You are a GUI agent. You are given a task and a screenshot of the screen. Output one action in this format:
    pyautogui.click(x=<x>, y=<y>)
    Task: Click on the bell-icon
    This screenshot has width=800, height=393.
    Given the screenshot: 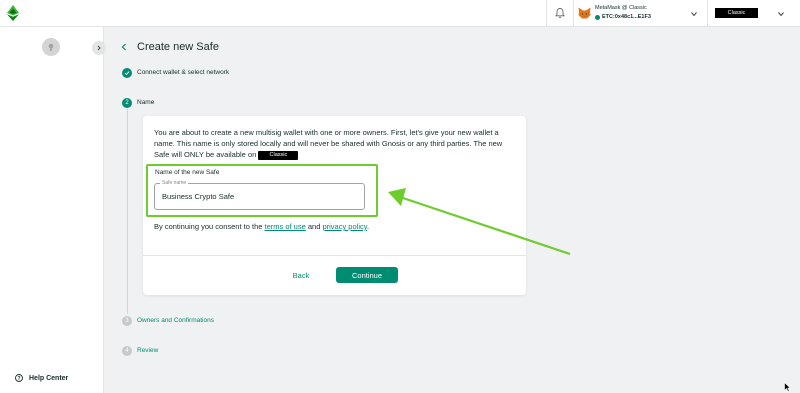 What is the action you would take?
    pyautogui.click(x=560, y=13)
    